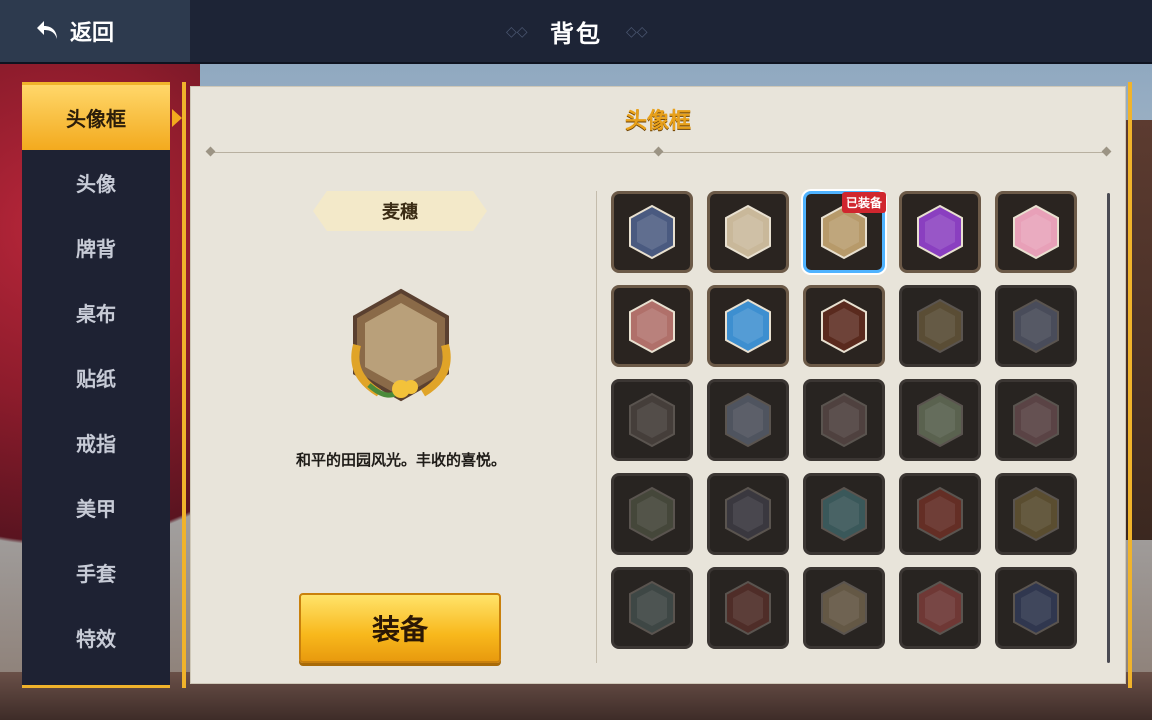  I want to click on sidebar-tab: 桌布, so click(96, 312).